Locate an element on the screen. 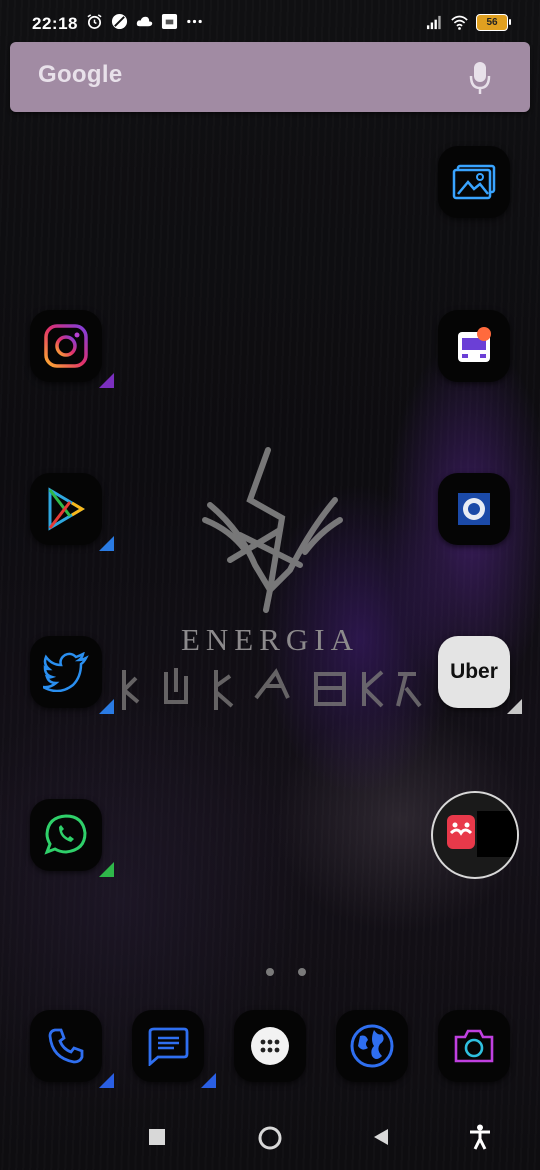 The image size is (540, 1170). page-indicator is located at coordinates (286, 972).